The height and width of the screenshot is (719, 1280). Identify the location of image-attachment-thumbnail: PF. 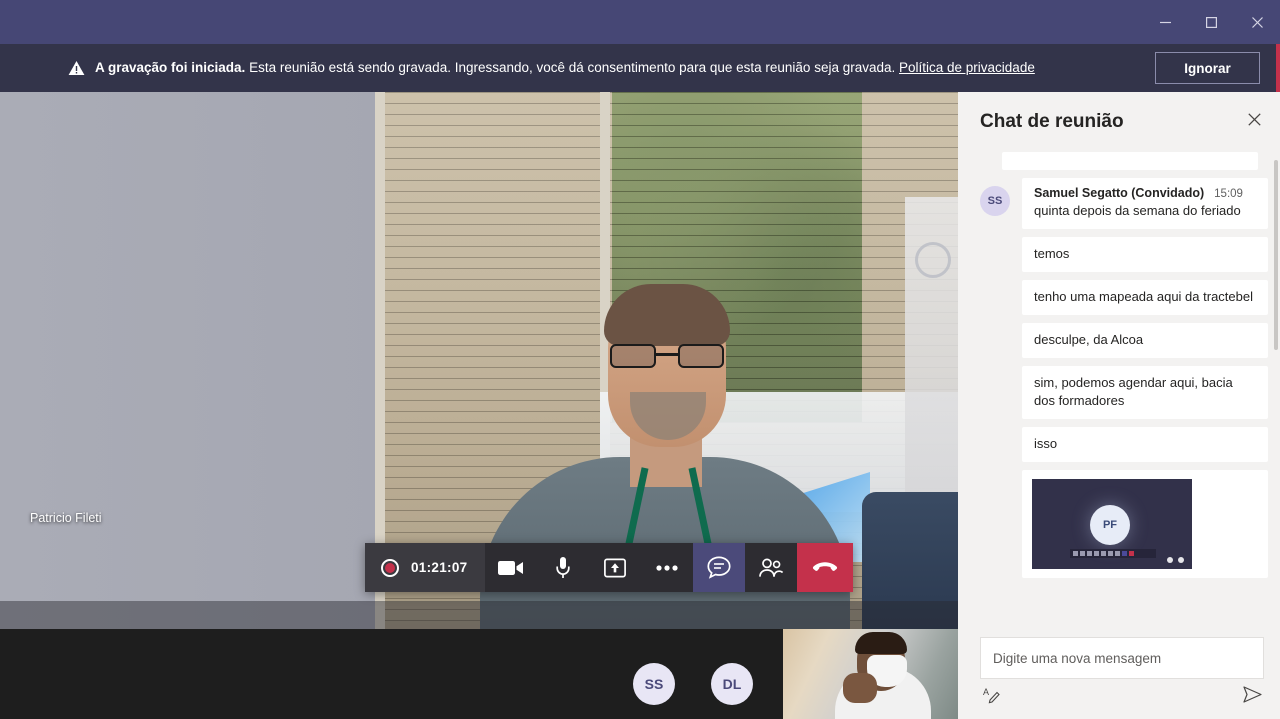
(1112, 524).